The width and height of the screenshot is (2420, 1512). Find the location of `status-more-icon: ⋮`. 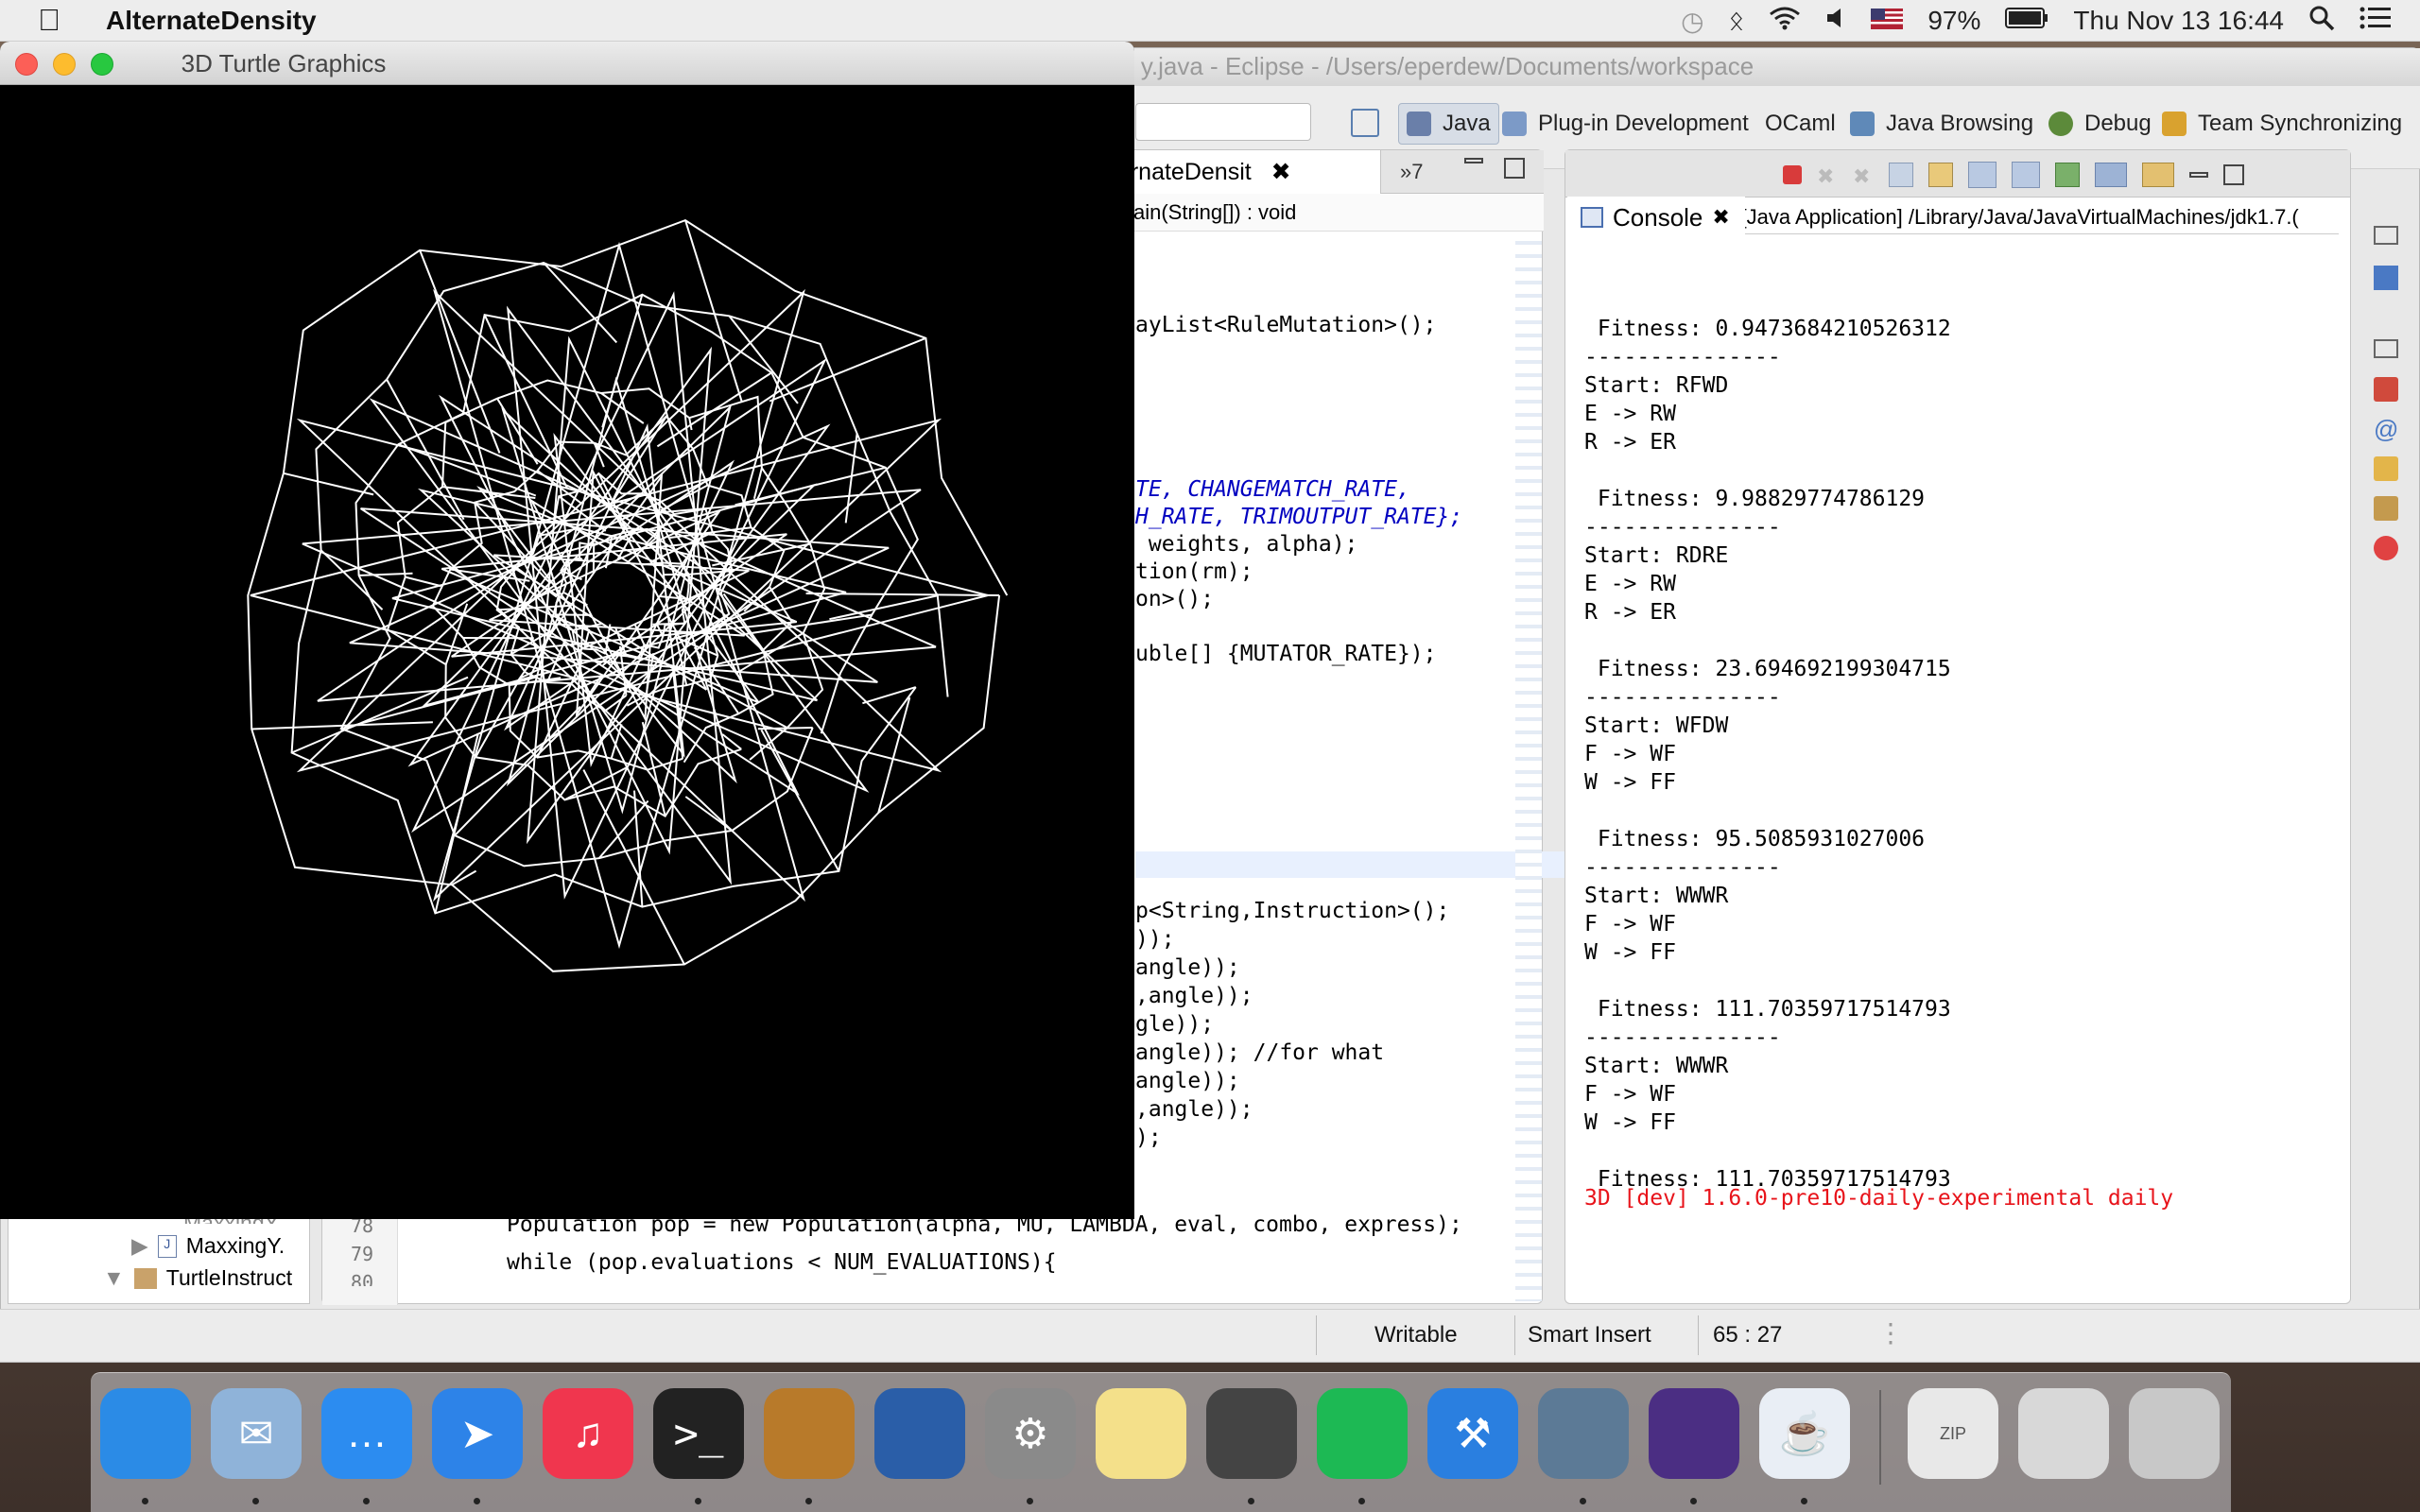

status-more-icon: ⋮ is located at coordinates (1890, 1333).